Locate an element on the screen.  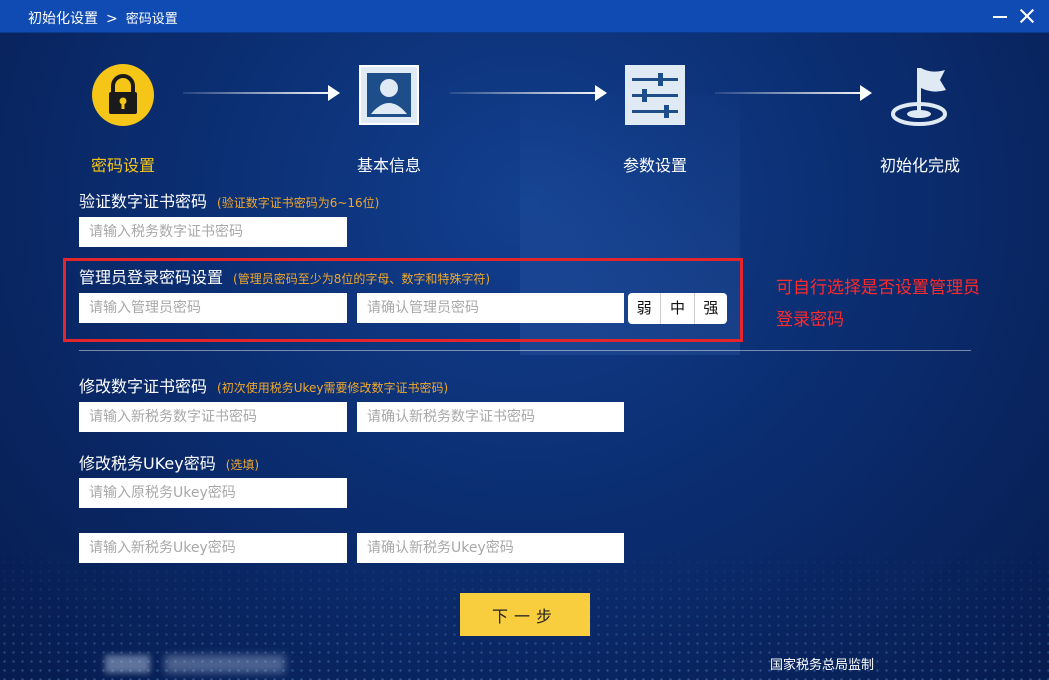
confirm-ukey-password-input is located at coordinates (490, 548).